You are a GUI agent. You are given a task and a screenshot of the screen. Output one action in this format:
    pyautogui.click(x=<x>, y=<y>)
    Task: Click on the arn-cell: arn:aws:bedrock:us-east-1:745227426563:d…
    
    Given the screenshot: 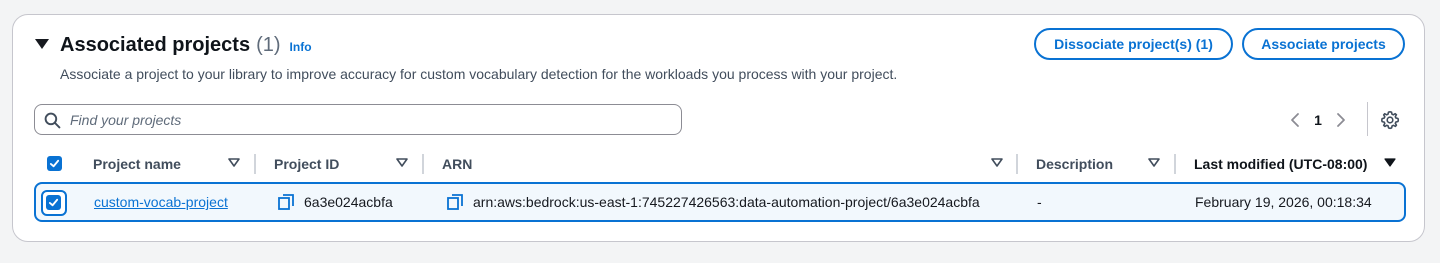 What is the action you would take?
    pyautogui.click(x=713, y=202)
    